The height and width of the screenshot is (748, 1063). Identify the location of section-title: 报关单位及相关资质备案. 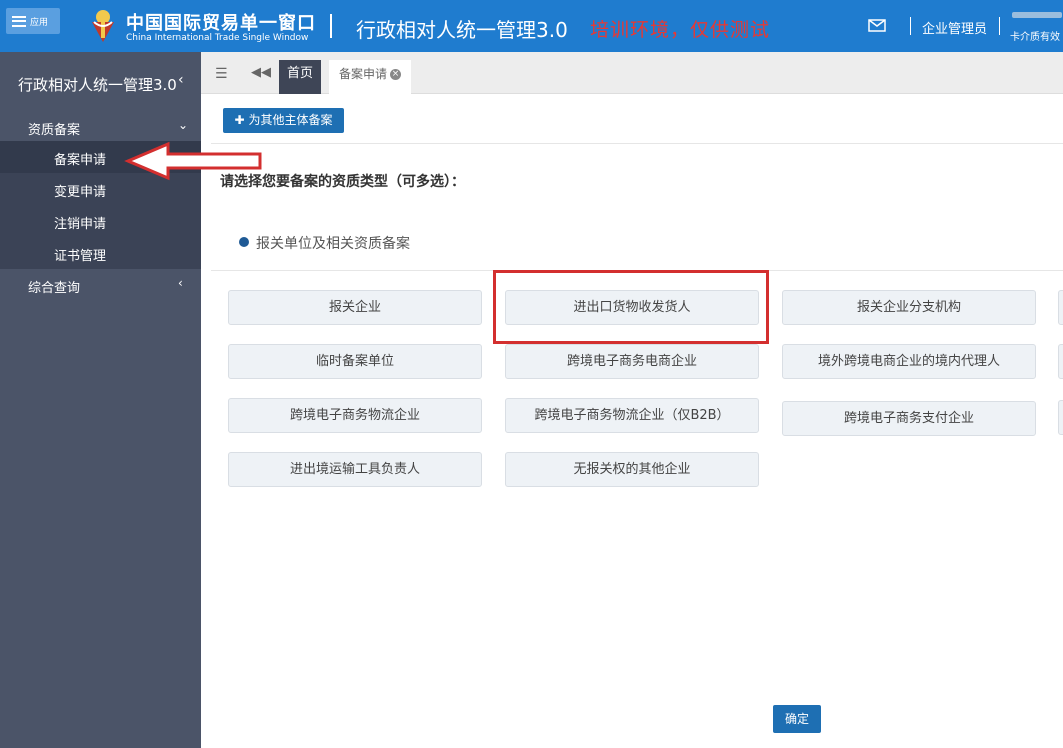
(333, 244).